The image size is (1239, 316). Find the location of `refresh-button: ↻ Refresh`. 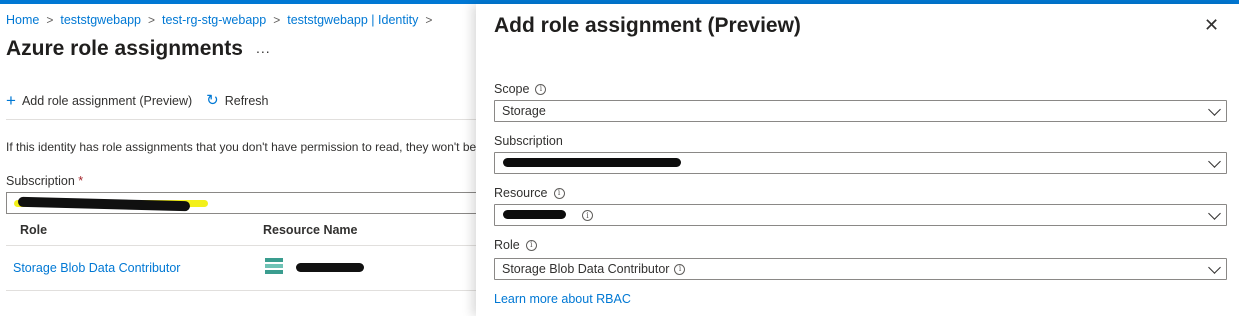

refresh-button: ↻ Refresh is located at coordinates (237, 100).